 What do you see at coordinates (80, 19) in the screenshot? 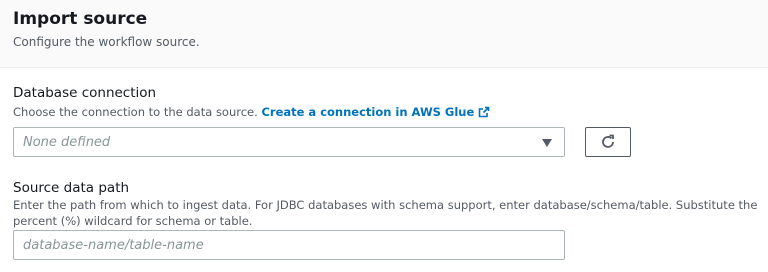
I see `page-title: Import source` at bounding box center [80, 19].